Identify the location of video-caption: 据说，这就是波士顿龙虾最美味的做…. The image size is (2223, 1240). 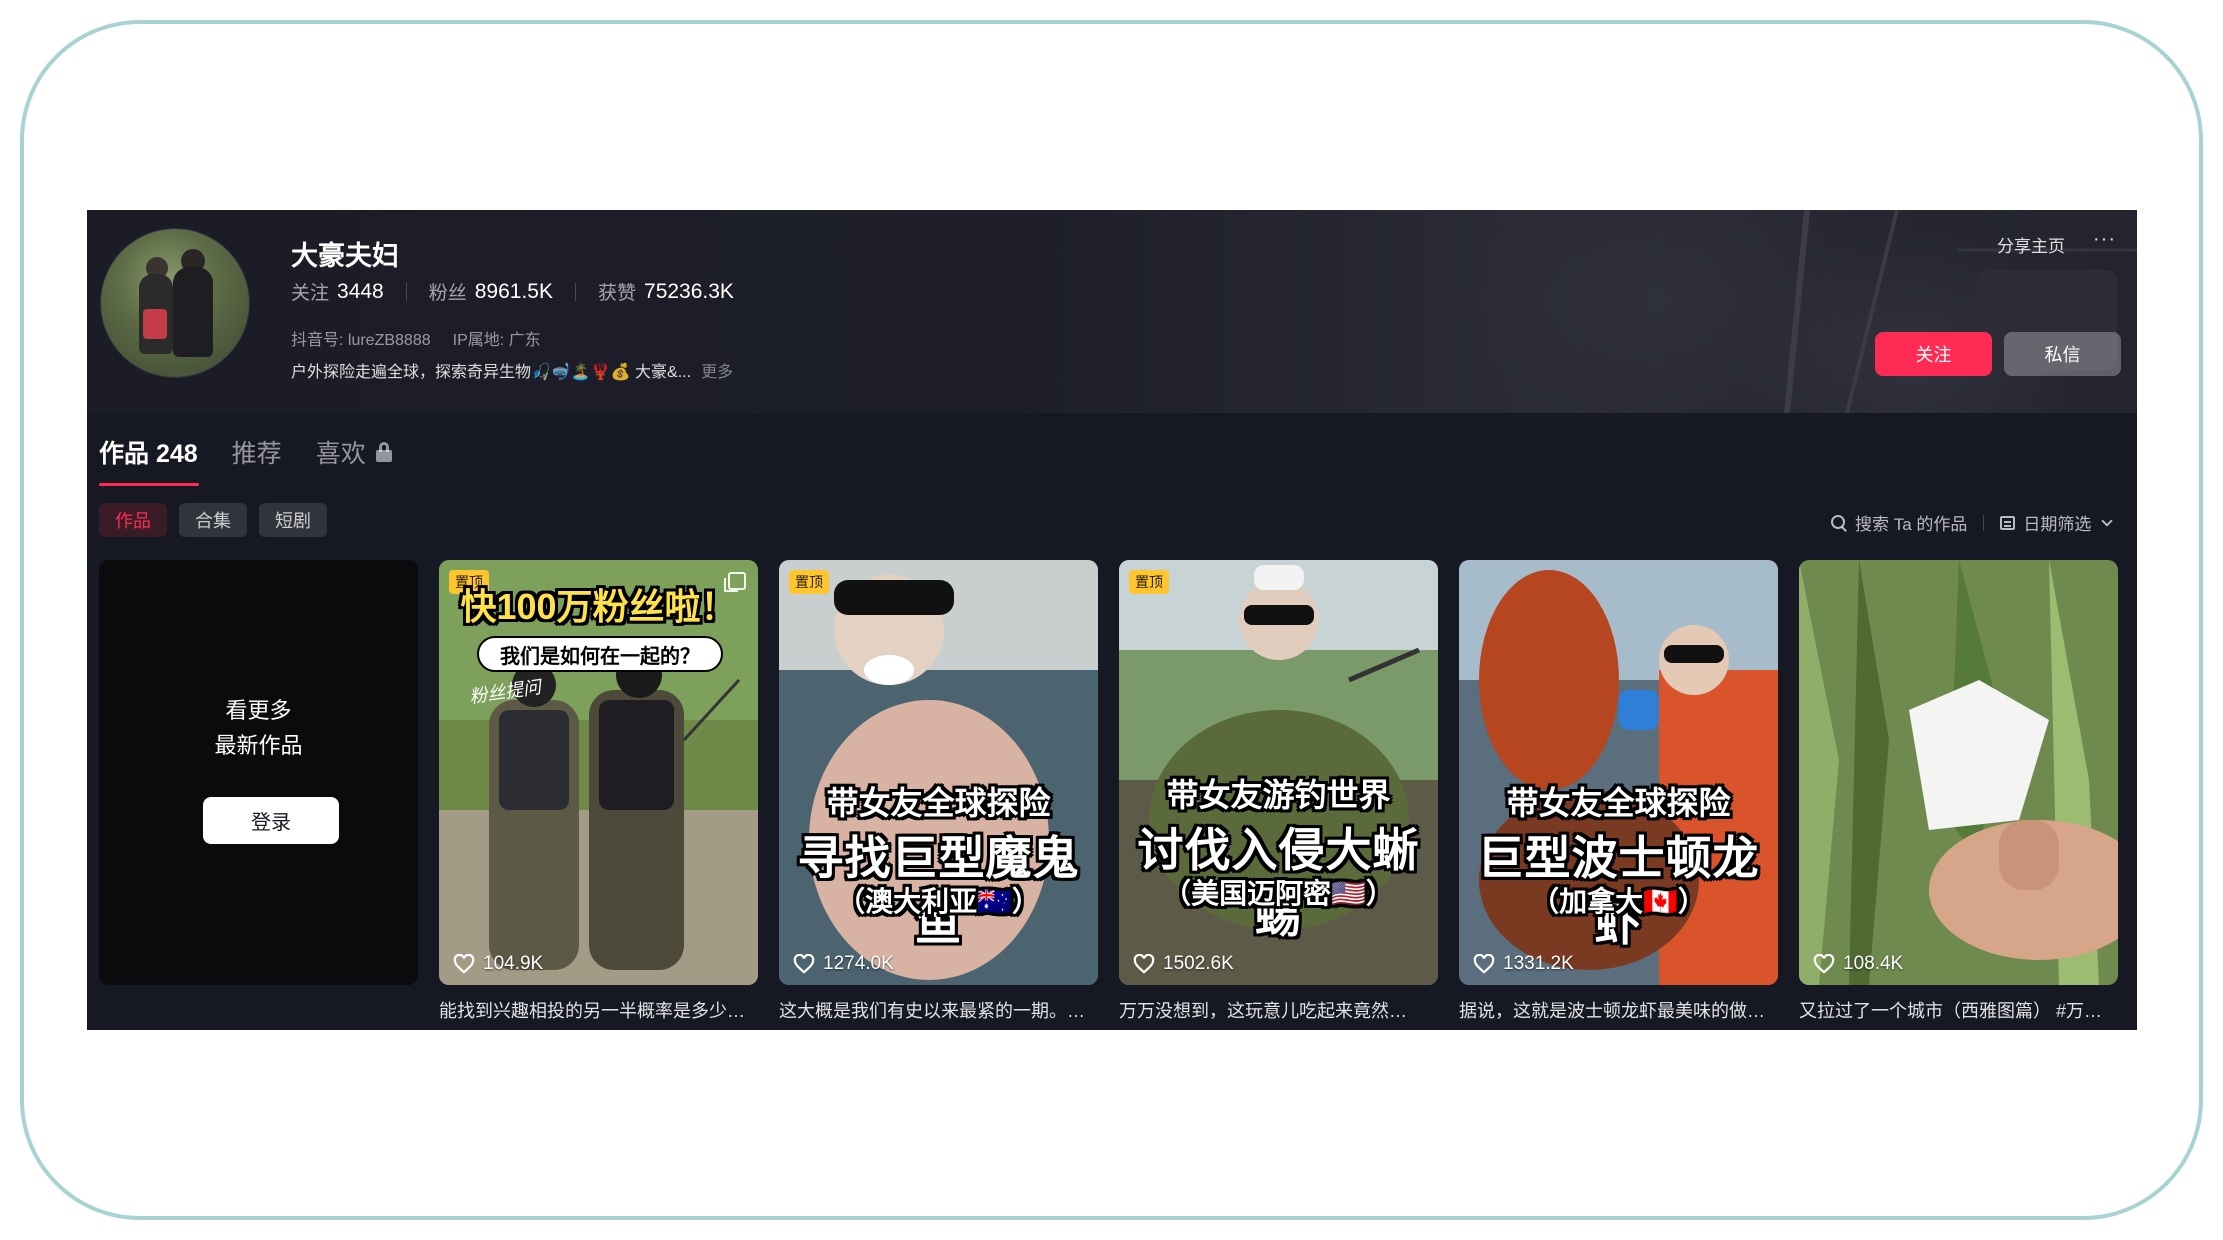
(1618, 1010).